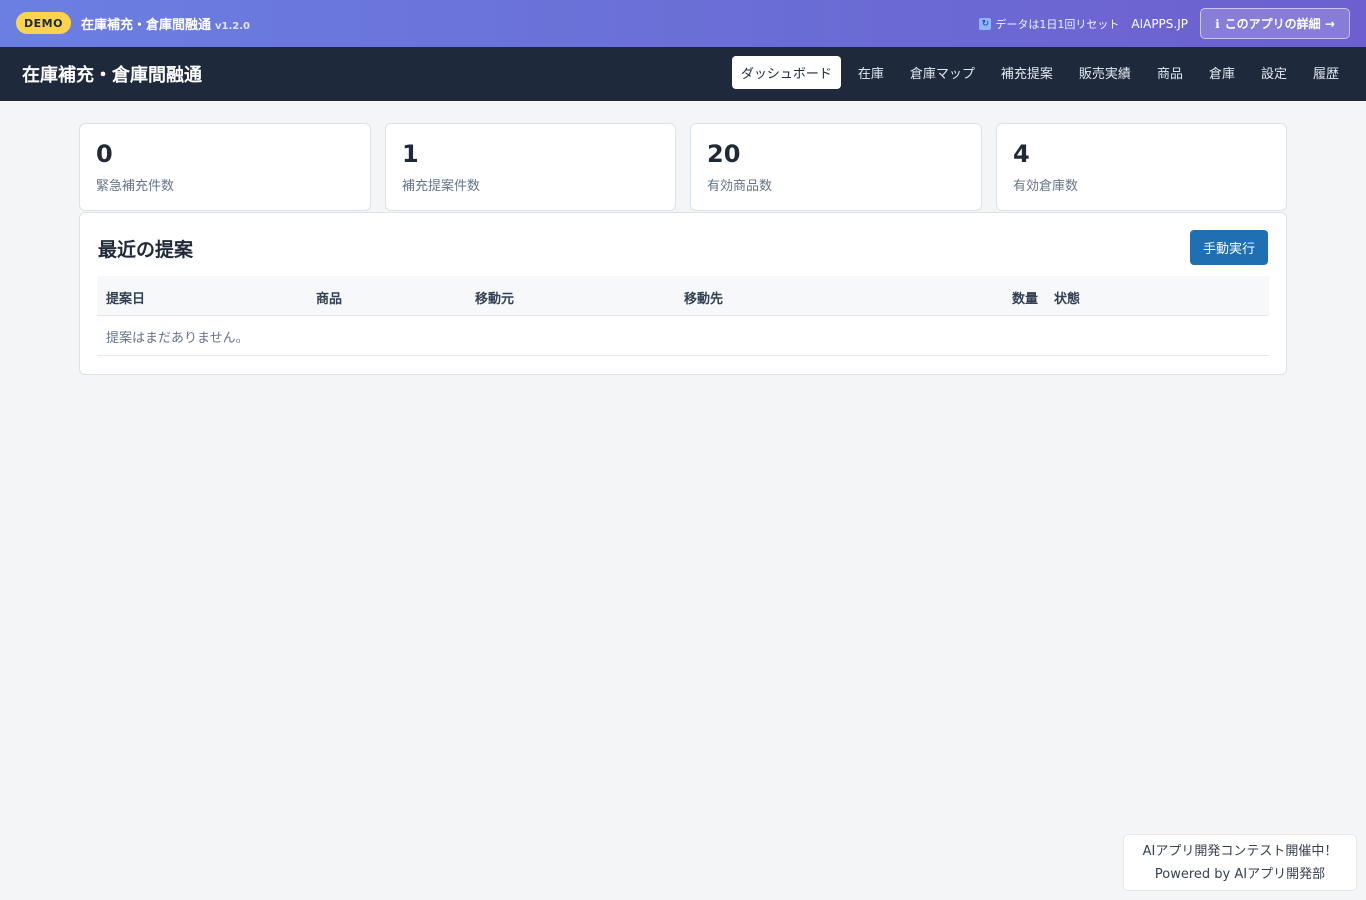 This screenshot has width=1366, height=900. I want to click on nav-item-warehouse-map: 倉庫マップ, so click(942, 72).